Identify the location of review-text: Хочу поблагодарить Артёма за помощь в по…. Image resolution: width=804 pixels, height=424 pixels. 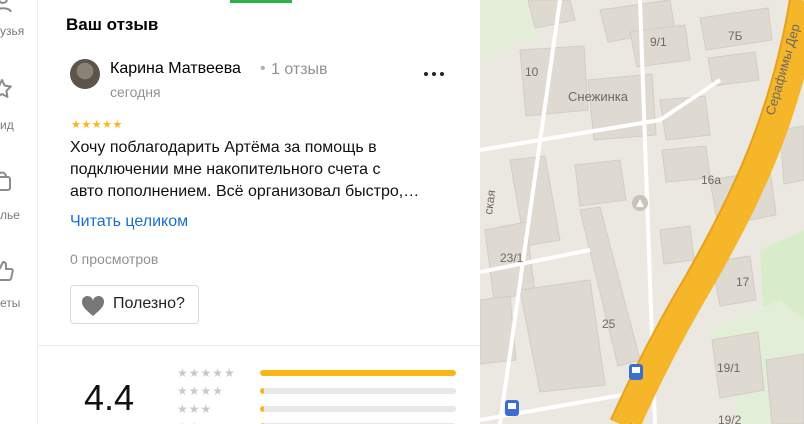
(265, 170).